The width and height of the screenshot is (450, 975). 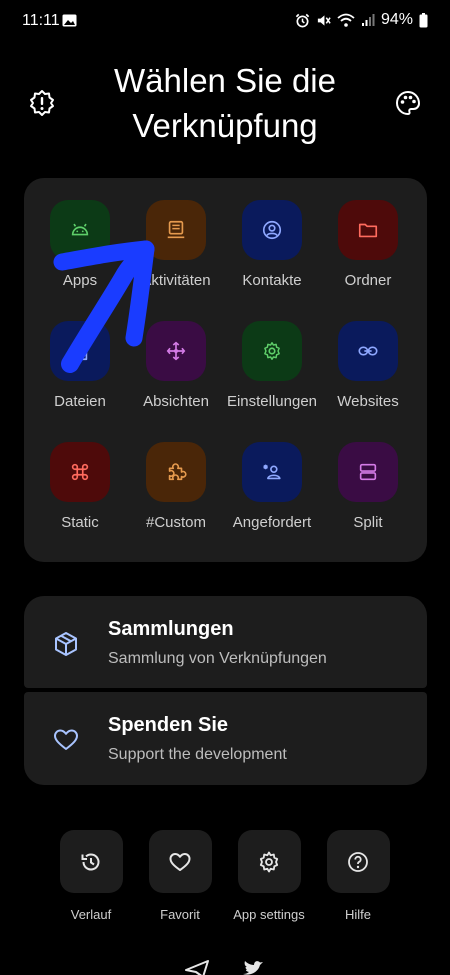 What do you see at coordinates (176, 280) in the screenshot?
I see `grid-item-label: Aktivitäten` at bounding box center [176, 280].